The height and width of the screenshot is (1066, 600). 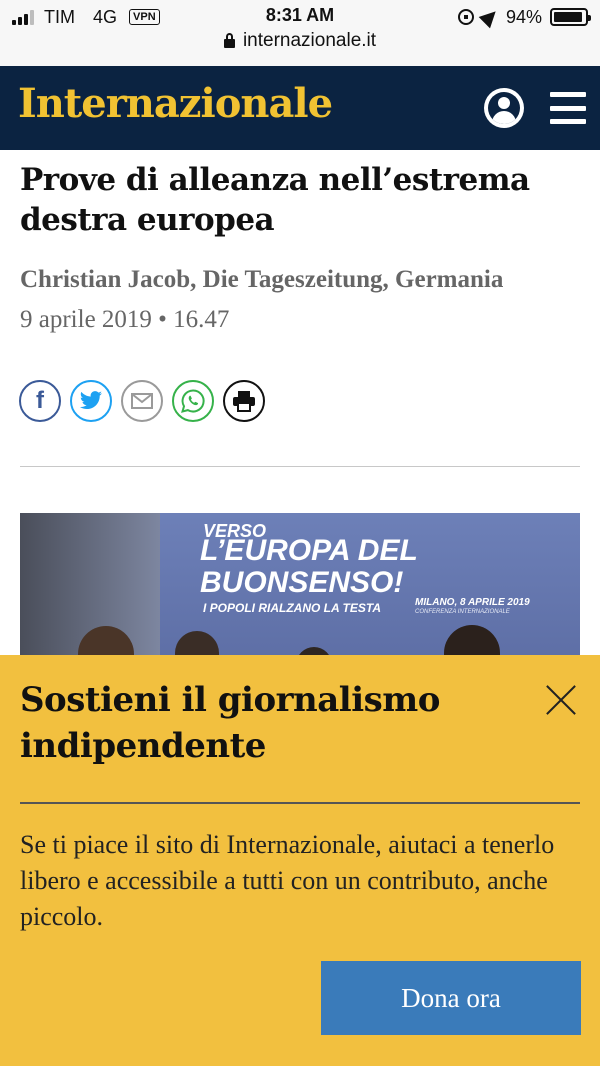 What do you see at coordinates (465, 17) in the screenshot?
I see `orientation-lock-icon` at bounding box center [465, 17].